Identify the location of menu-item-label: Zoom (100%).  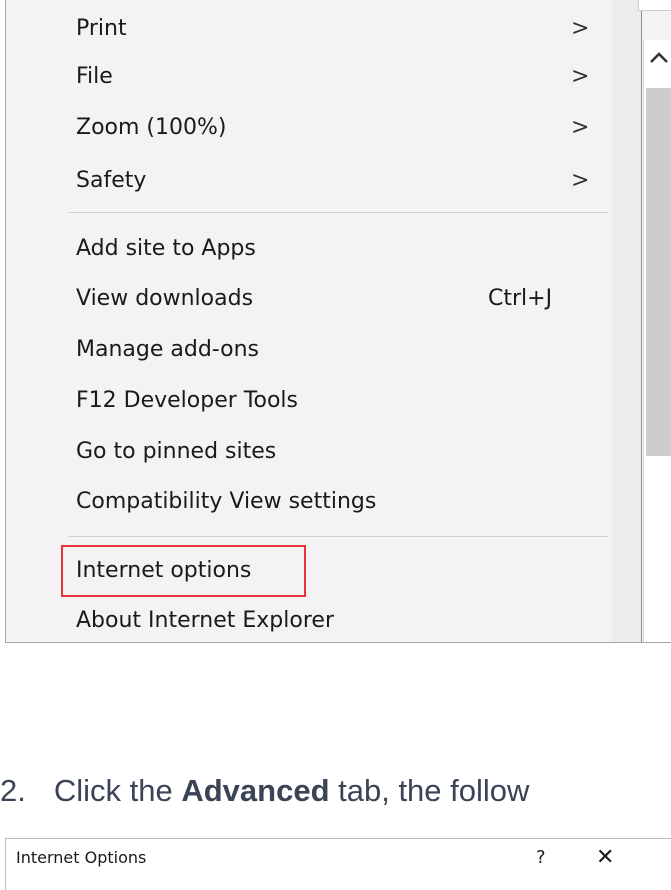
(151, 127).